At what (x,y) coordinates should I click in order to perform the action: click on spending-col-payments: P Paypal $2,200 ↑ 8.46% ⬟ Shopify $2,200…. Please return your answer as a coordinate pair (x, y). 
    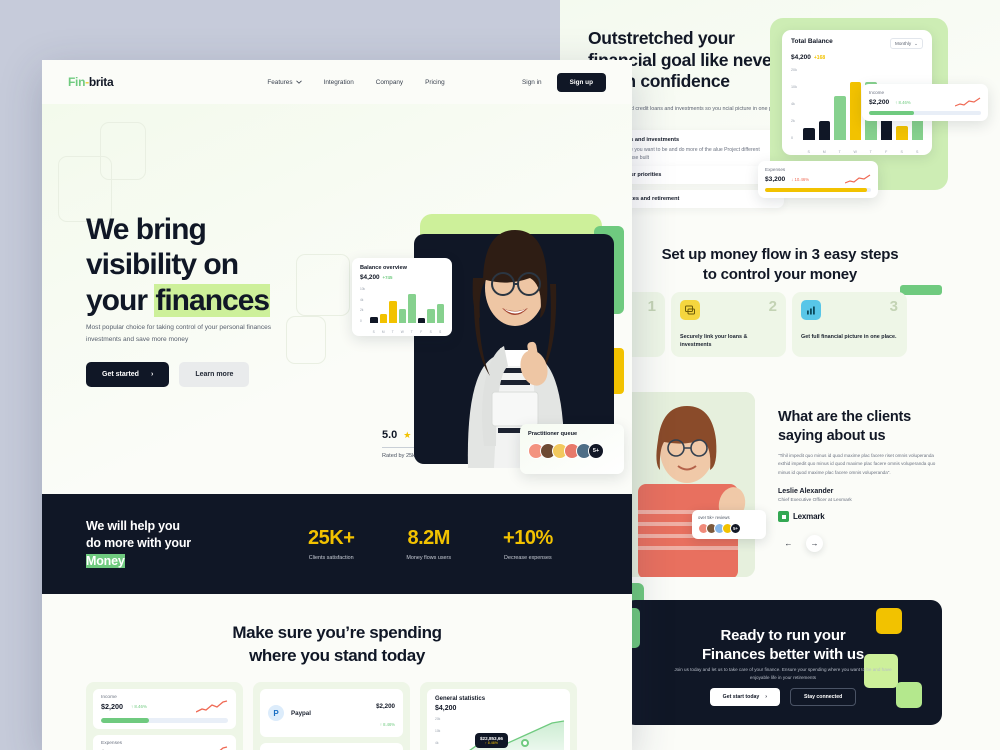
    Looking at the image, I should click on (331, 716).